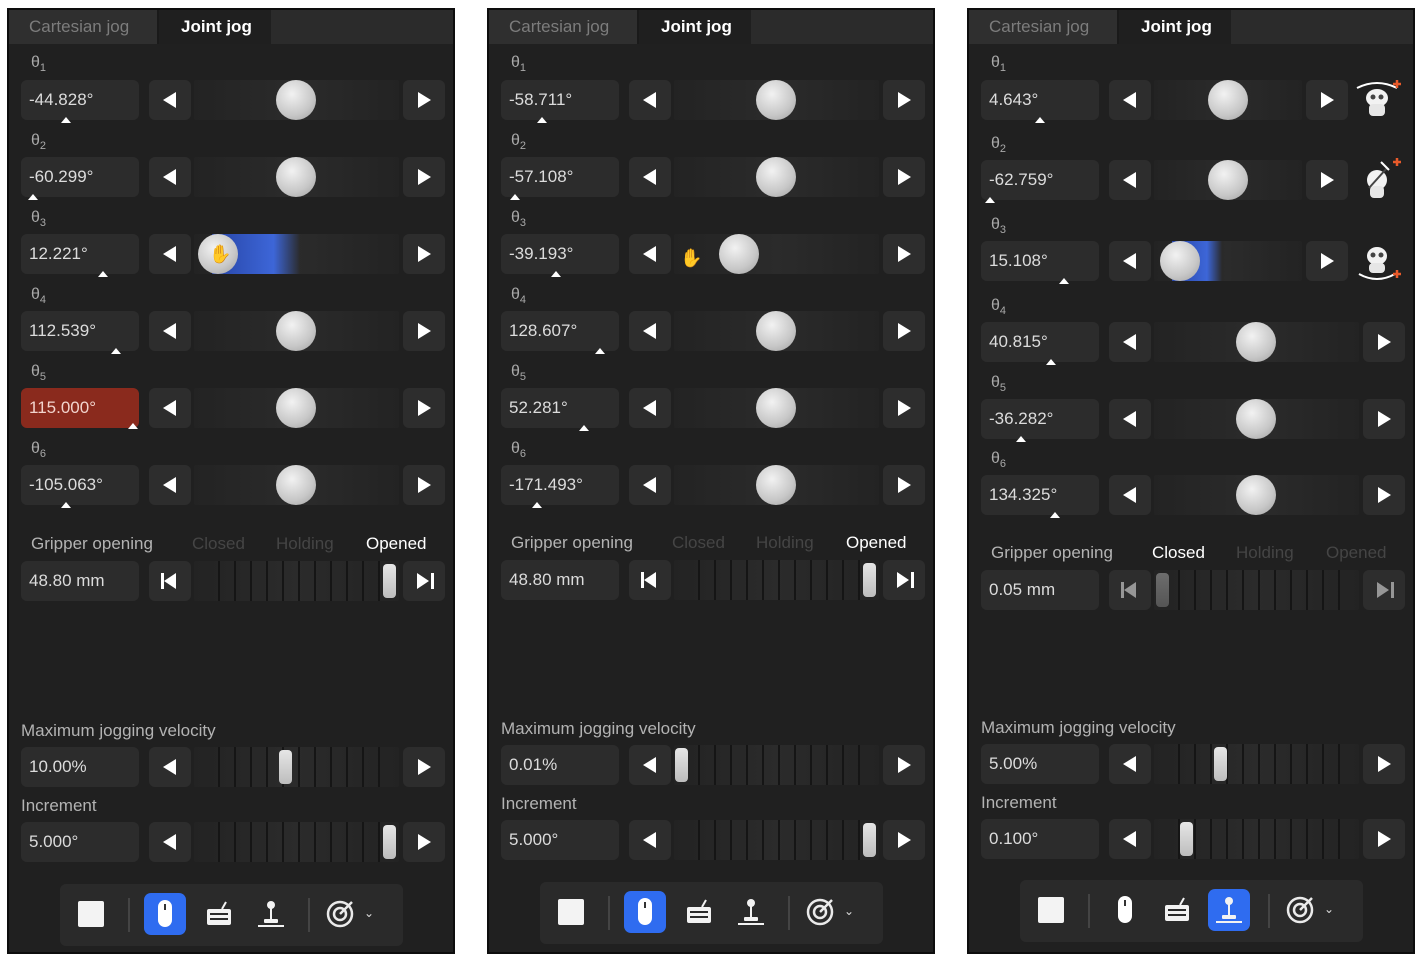  I want to click on velocity-value: 10.00%, so click(80, 767).